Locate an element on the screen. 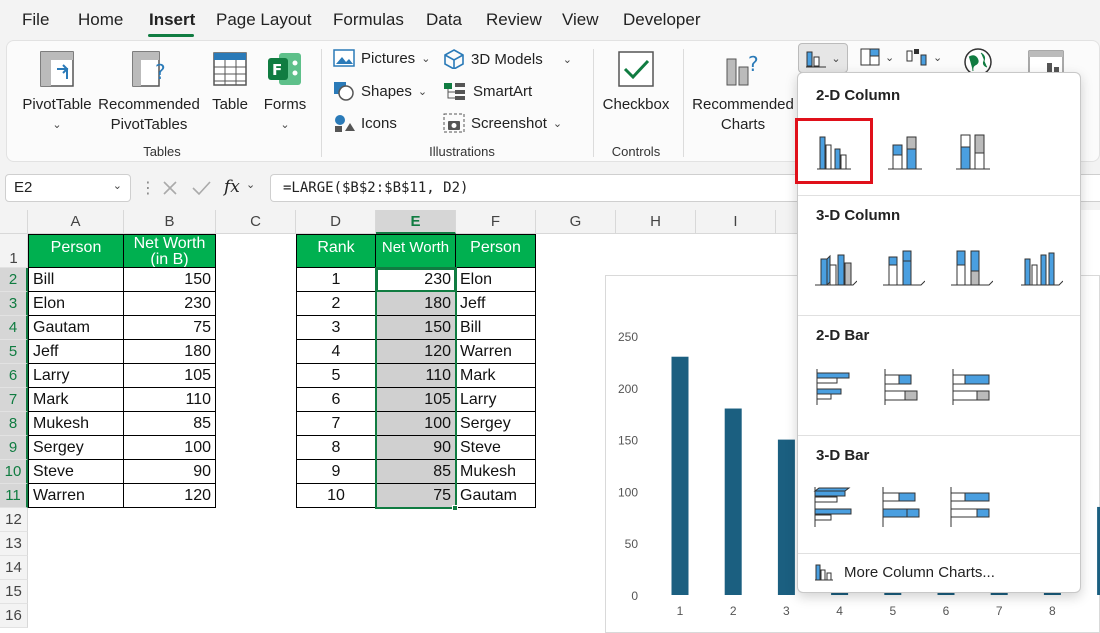 This screenshot has width=1100, height=633. cell-person: Bill is located at coordinates (76, 280).